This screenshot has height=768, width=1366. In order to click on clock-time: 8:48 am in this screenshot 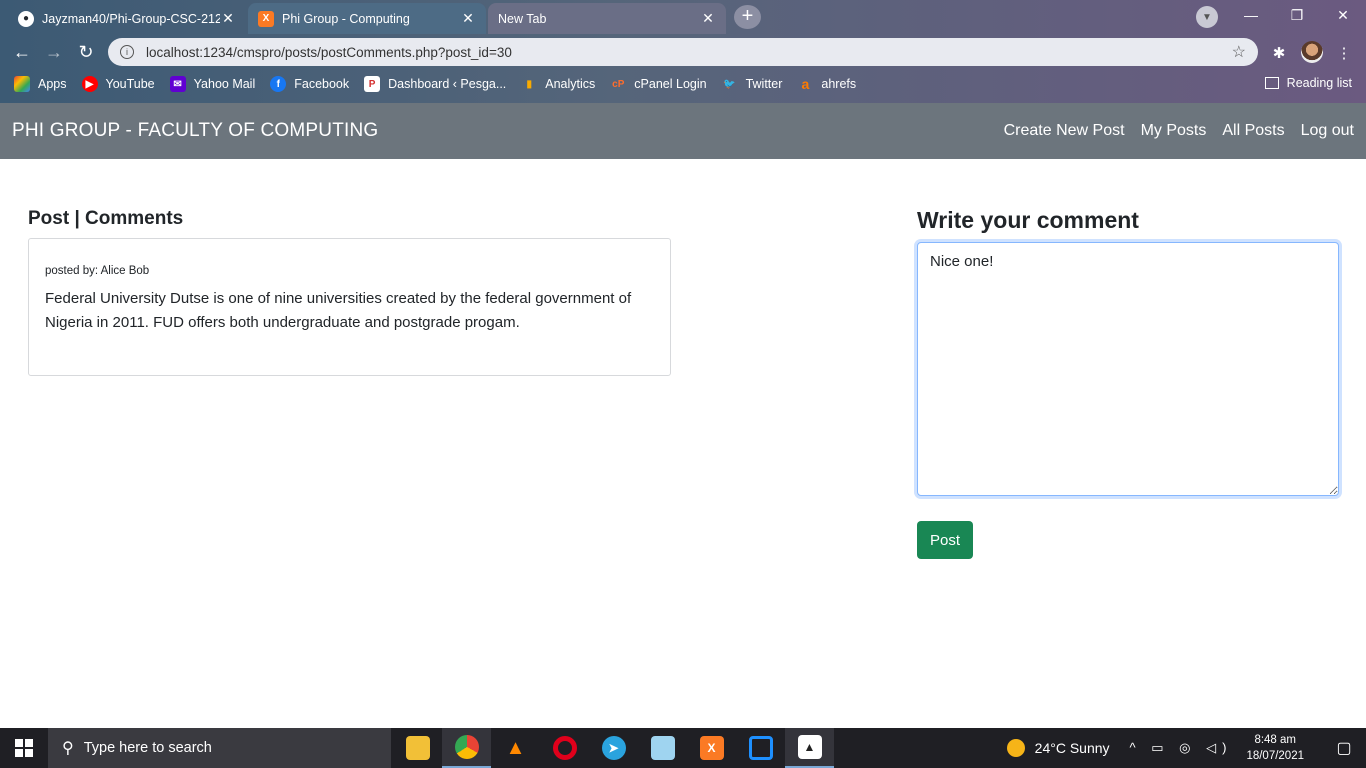, I will do `click(1275, 740)`.